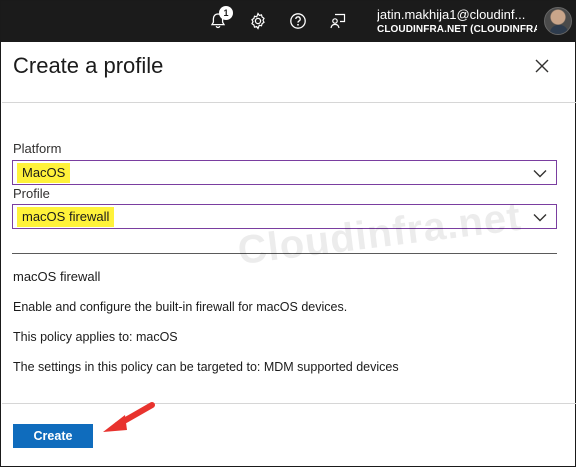 This screenshot has height=467, width=576. I want to click on profile-description-title: macOS firewall, so click(57, 276).